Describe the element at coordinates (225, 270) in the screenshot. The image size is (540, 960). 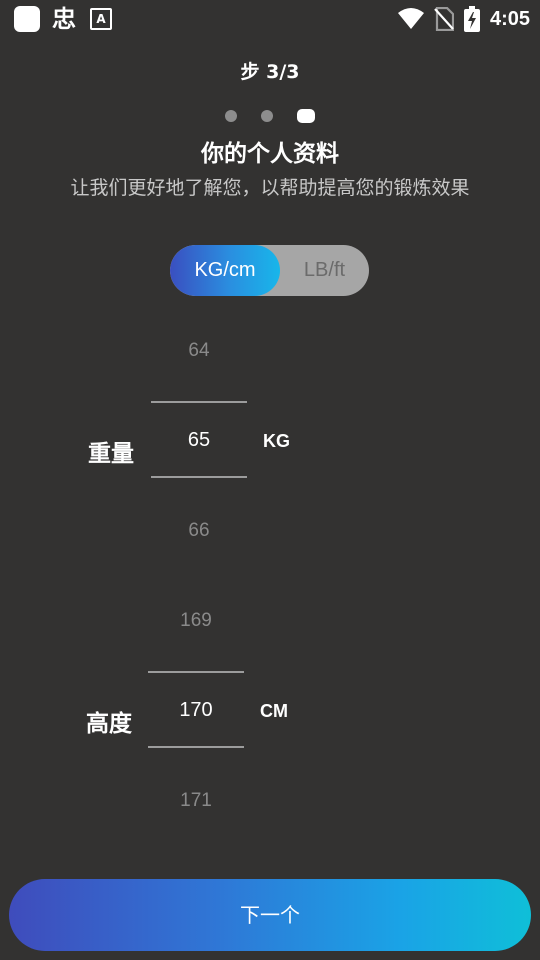
I see `unit-option-kg-cm: KG/cm` at that location.